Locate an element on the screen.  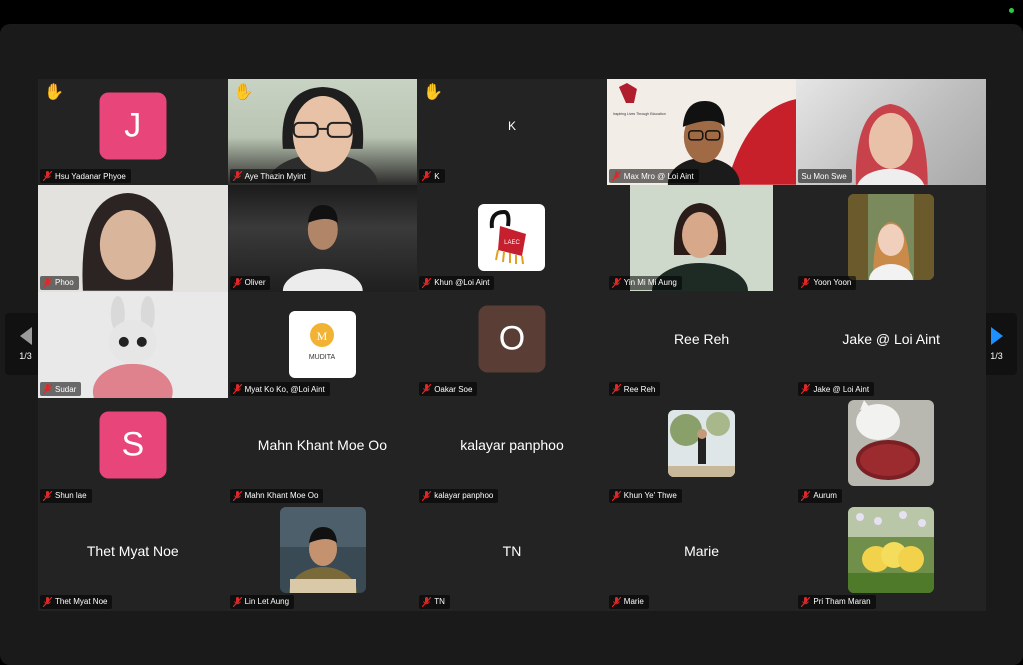
cat-photo is located at coordinates (888, 440).